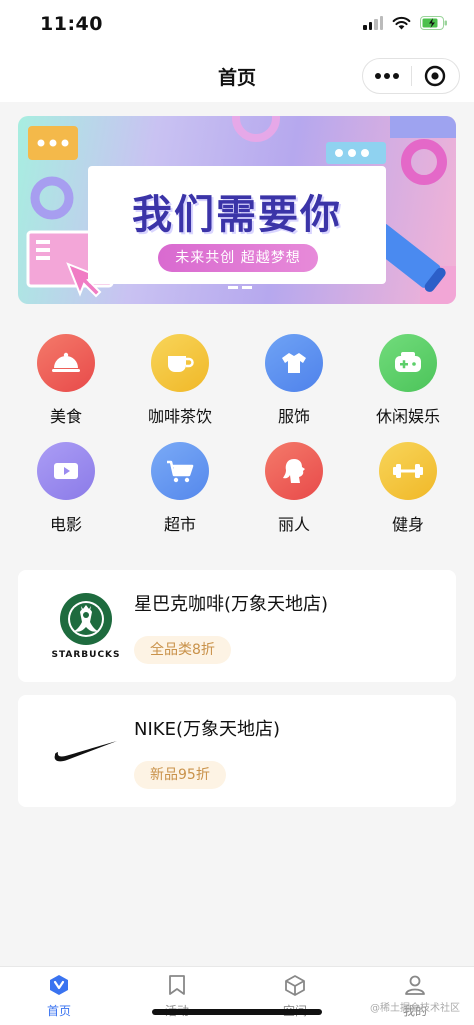 This screenshot has width=474, height=1025. What do you see at coordinates (180, 471) in the screenshot?
I see `shopping-cart-icon` at bounding box center [180, 471].